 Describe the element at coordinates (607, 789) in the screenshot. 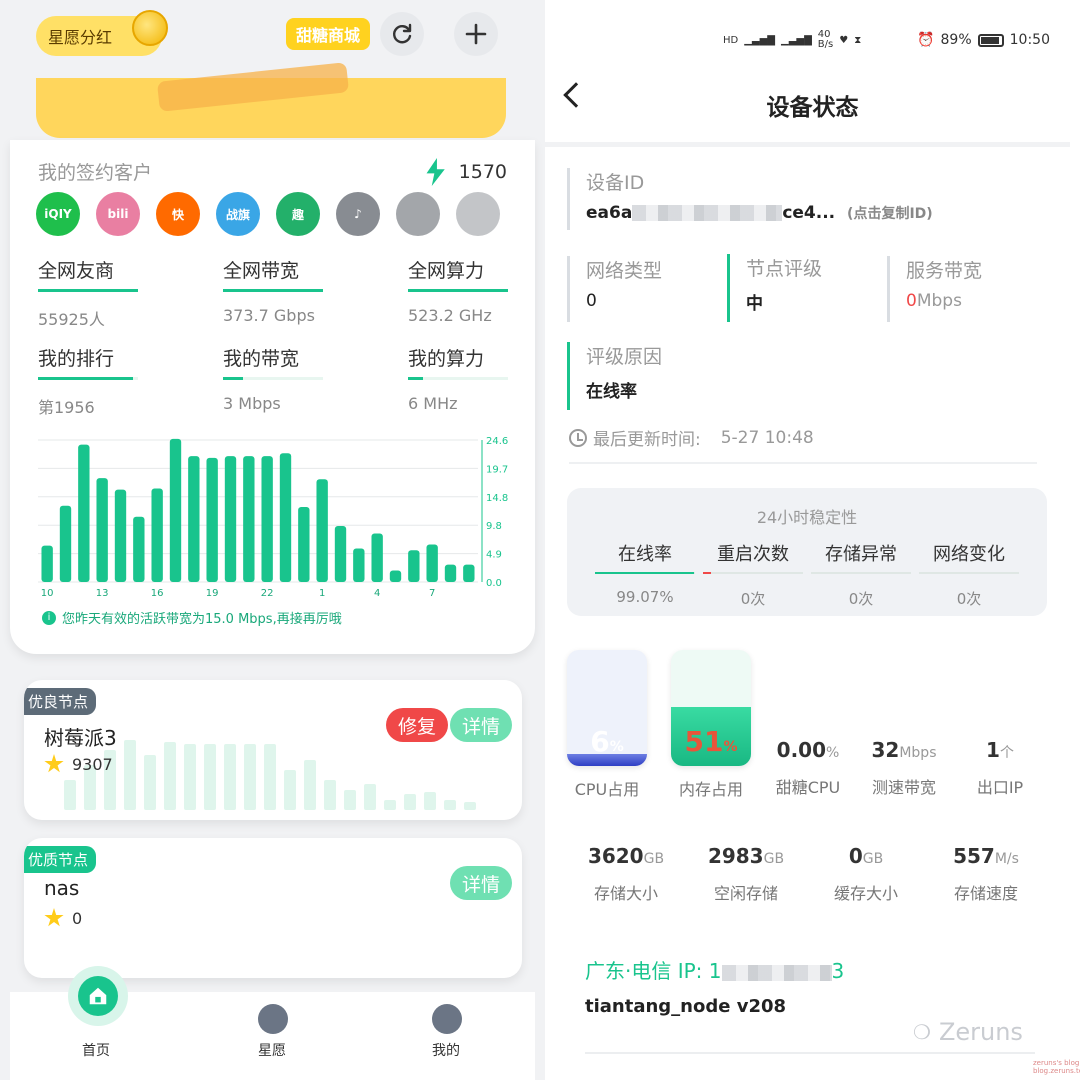

I see `cpu-label: CPU占用` at that location.